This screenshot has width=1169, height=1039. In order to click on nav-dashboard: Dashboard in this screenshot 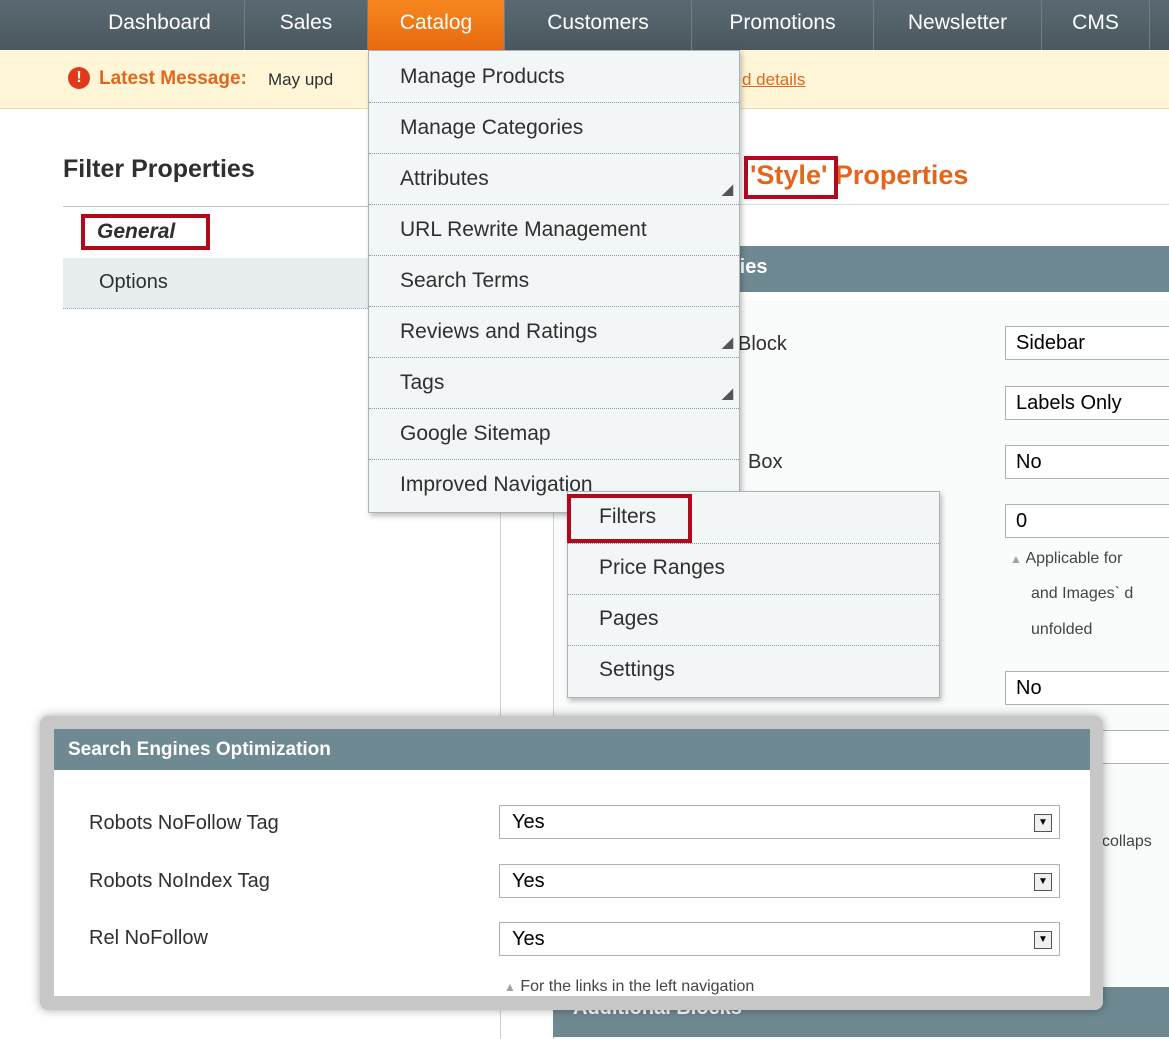, I will do `click(160, 25)`.